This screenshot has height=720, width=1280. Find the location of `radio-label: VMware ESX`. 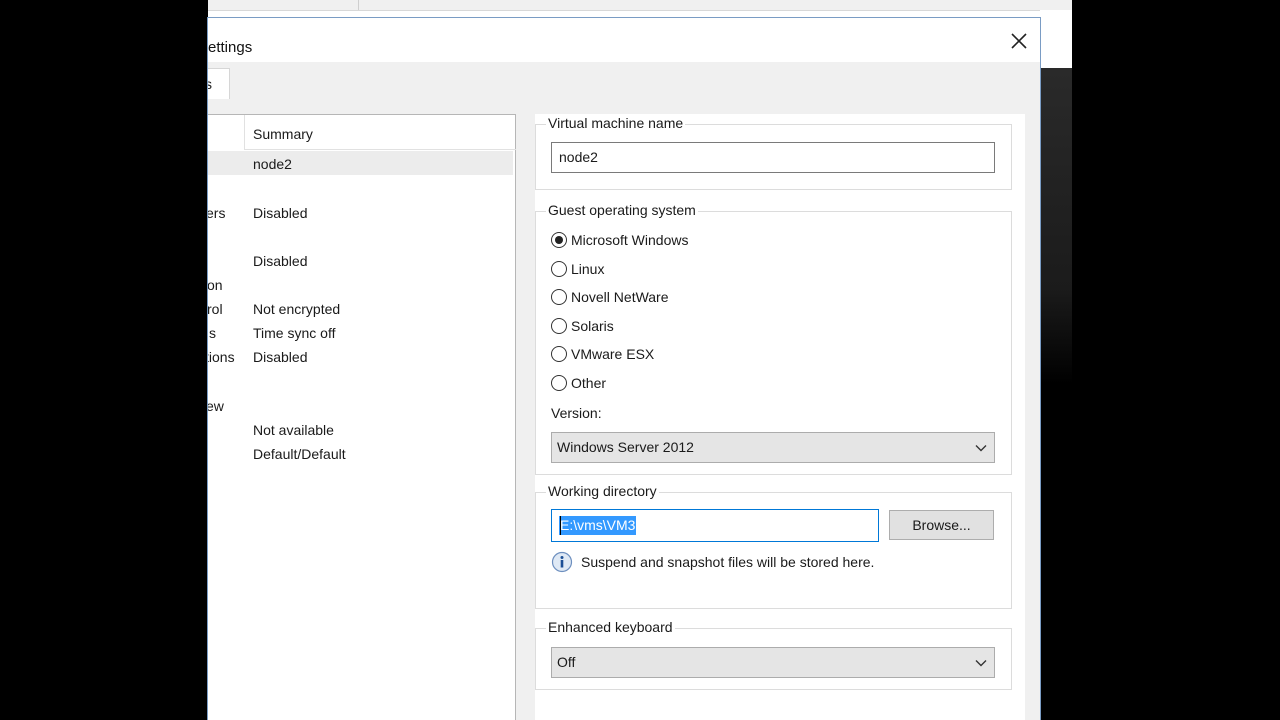

radio-label: VMware ESX is located at coordinates (613, 354).